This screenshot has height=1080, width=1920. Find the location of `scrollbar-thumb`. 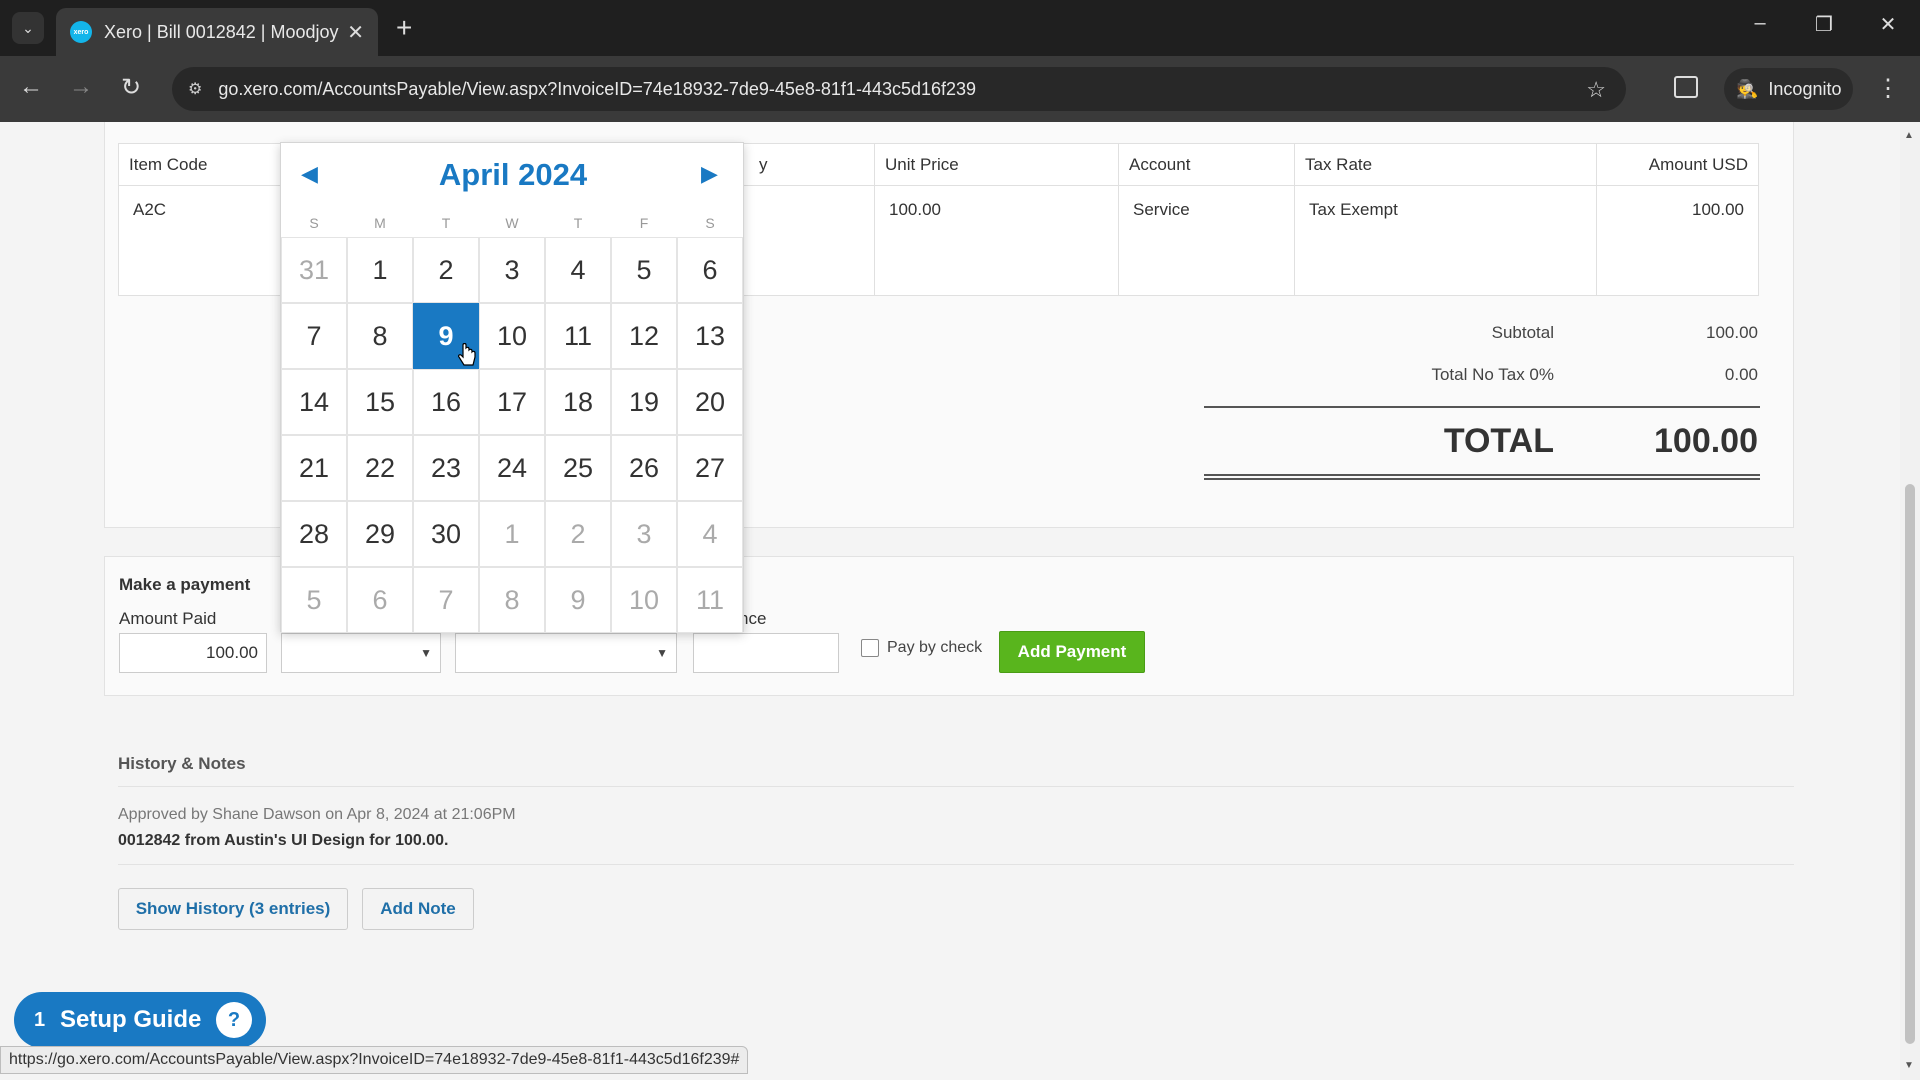

scrollbar-thumb is located at coordinates (1910, 764).